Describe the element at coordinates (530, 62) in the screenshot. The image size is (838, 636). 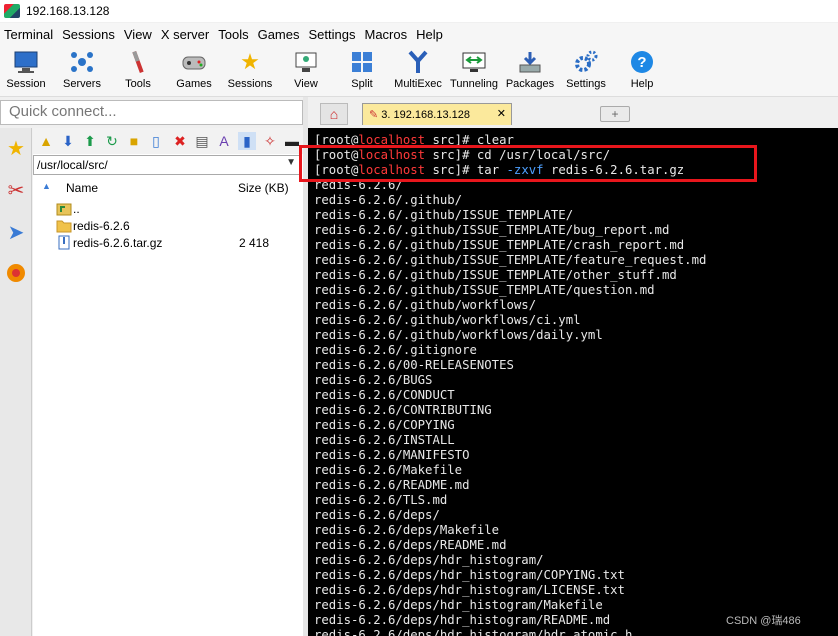
I see `packages-icon` at that location.